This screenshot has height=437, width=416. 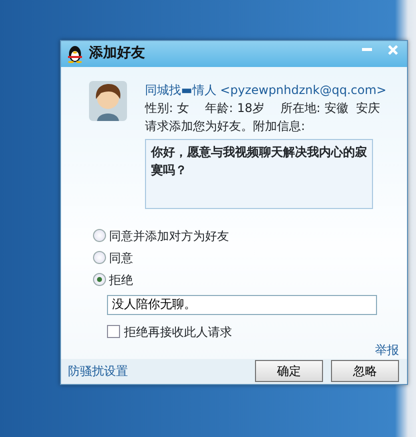 I want to click on requester-email: <pyzewpnhdznk@qq.com>, so click(x=303, y=89).